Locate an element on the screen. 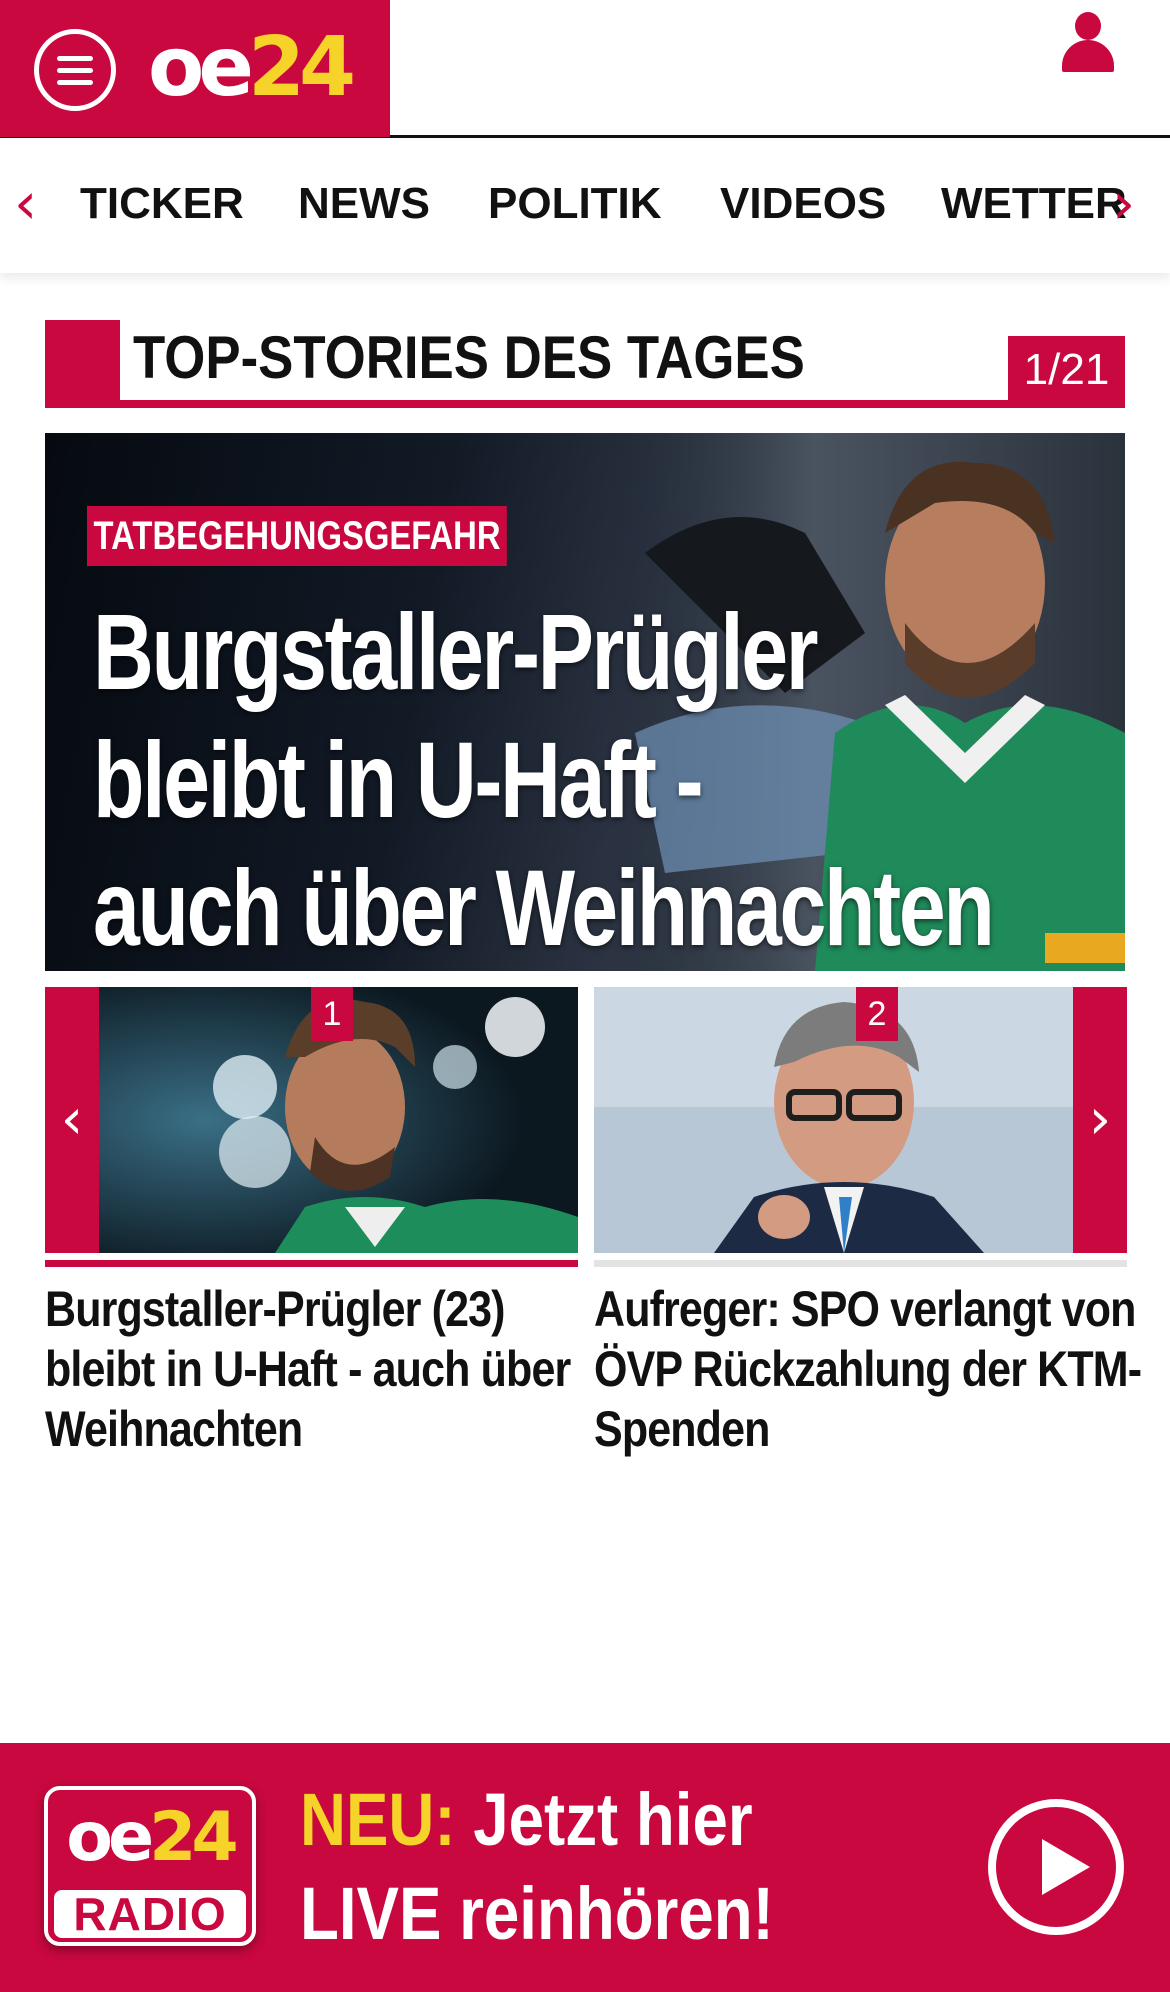 The image size is (1170, 1992). teaser-caption-line: Aufreger: SPO verlangt von is located at coordinates (865, 1309).